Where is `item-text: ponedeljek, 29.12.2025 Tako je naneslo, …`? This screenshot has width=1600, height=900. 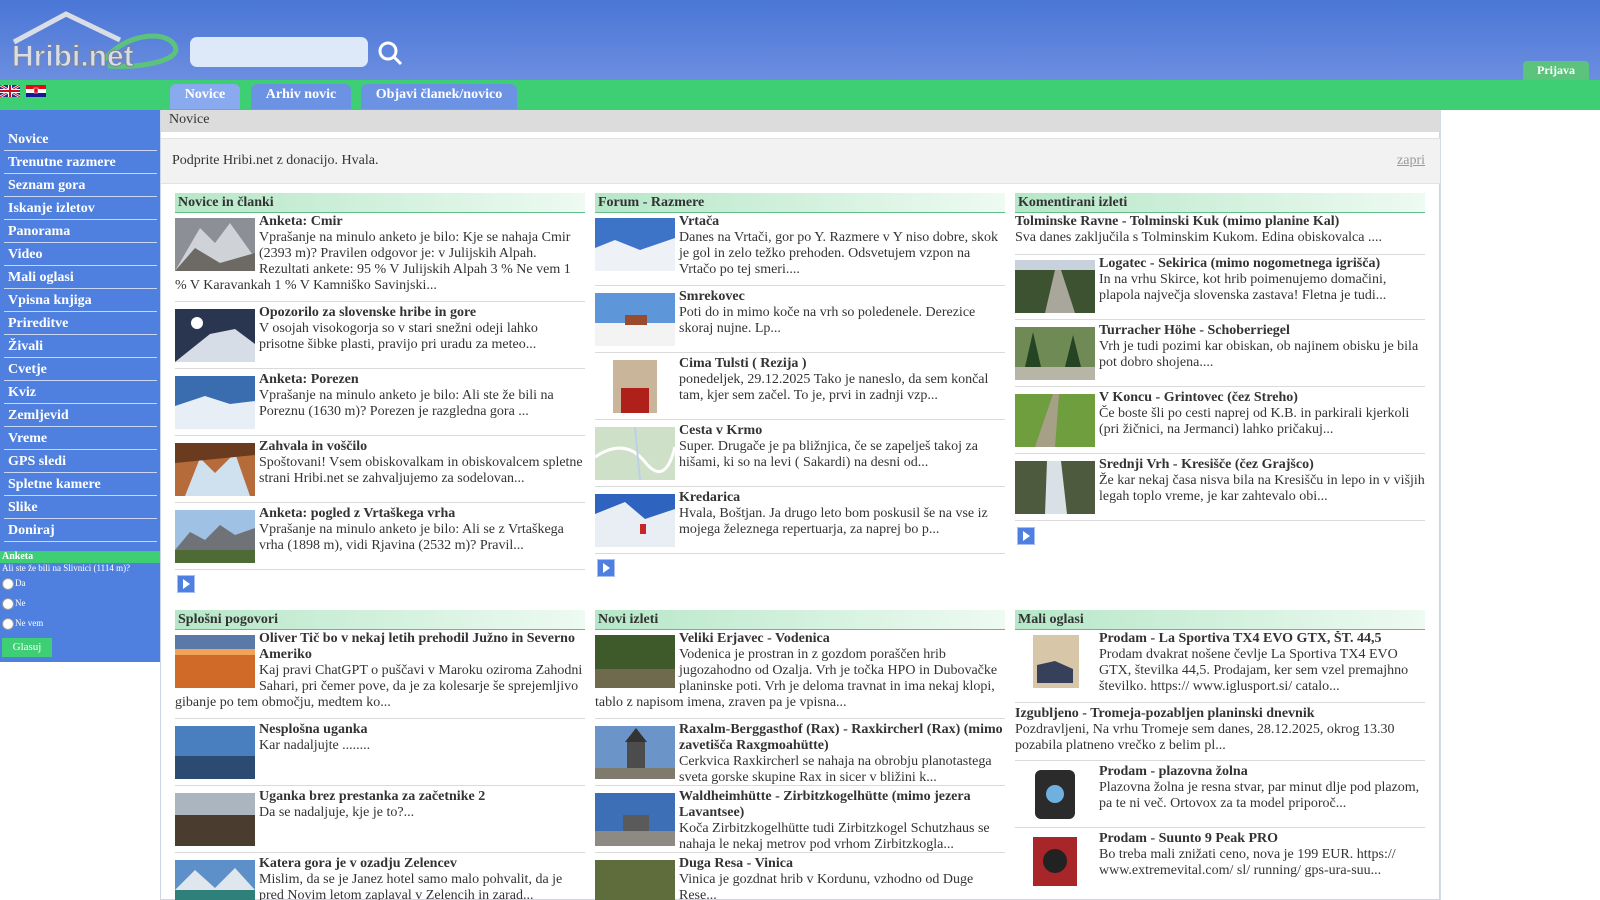
item-text: ponedeljek, 29.12.2025 Tako je naneslo, … is located at coordinates (834, 387).